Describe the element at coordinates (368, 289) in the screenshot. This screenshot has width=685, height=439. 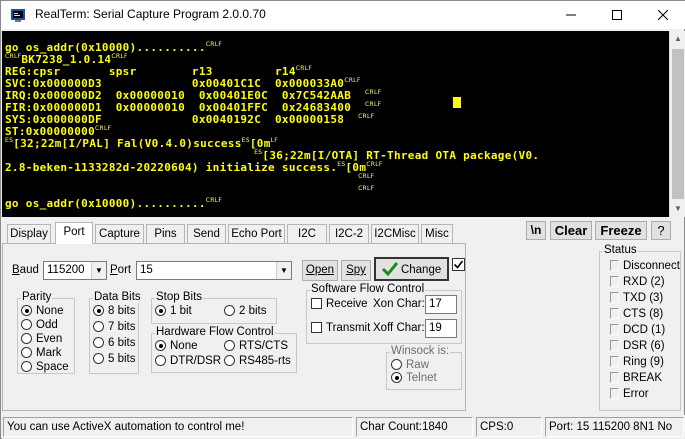
I see `swflow-title: Software Flow Control` at that location.